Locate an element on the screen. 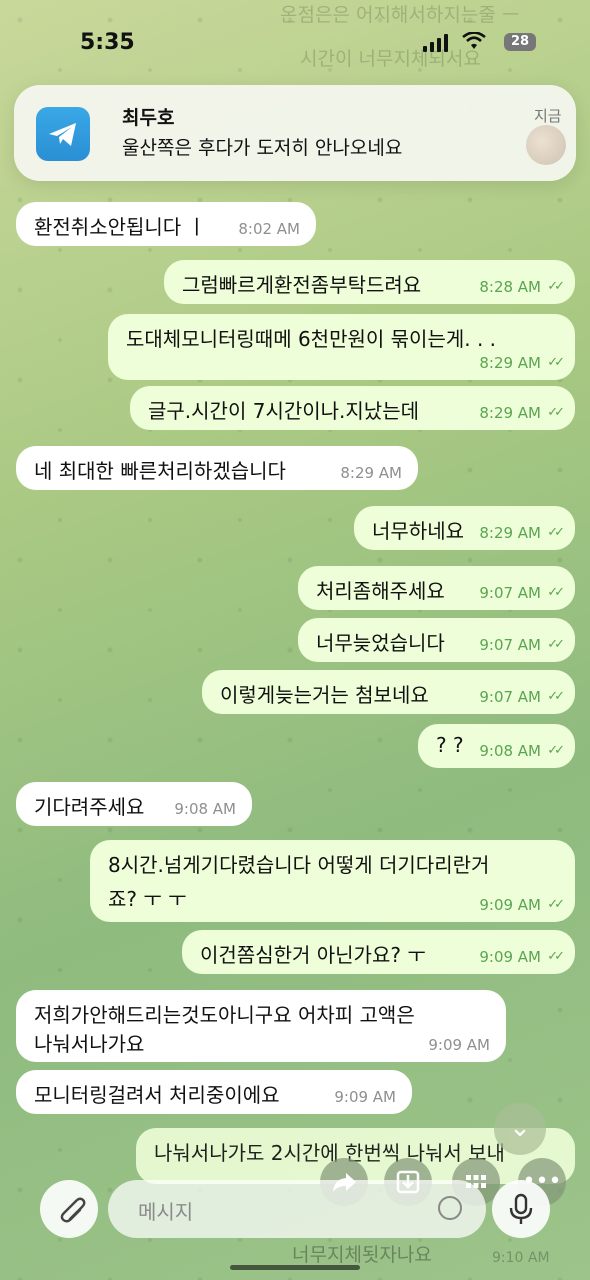 The height and width of the screenshot is (1280, 590). message-bubble: 기다려주세요 9:08 AM is located at coordinates (134, 804).